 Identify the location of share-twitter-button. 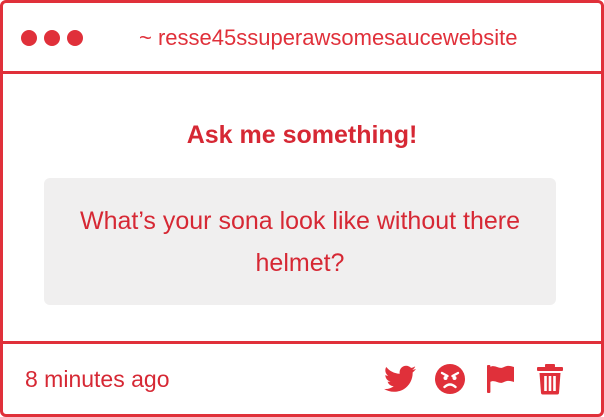
(400, 379).